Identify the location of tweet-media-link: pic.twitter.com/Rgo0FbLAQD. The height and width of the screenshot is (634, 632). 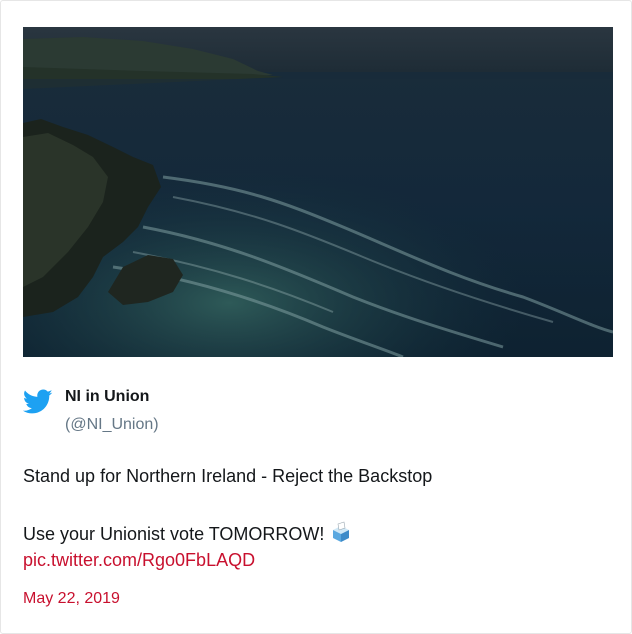
(139, 560).